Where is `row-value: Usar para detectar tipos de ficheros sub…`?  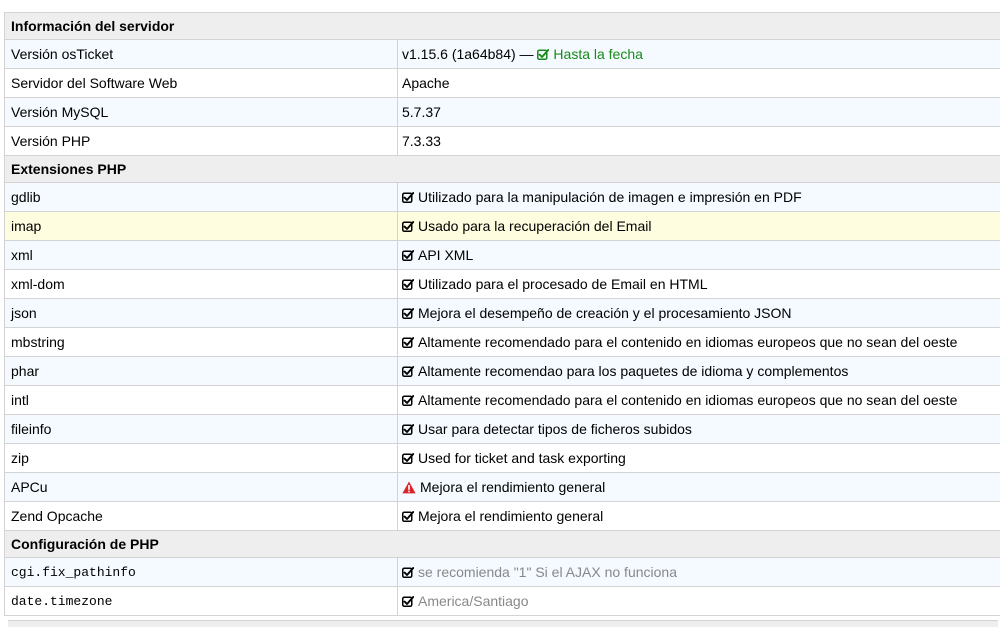 row-value: Usar para detectar tipos de ficheros sub… is located at coordinates (699, 429).